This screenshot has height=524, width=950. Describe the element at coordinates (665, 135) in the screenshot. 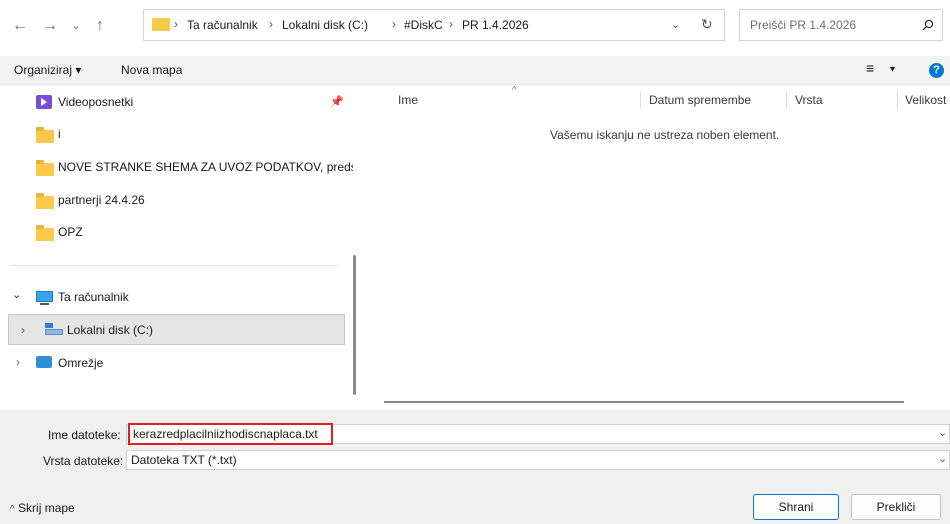

I see `empty-message: Vašemu iskanju ne ustreza noben element.` at that location.